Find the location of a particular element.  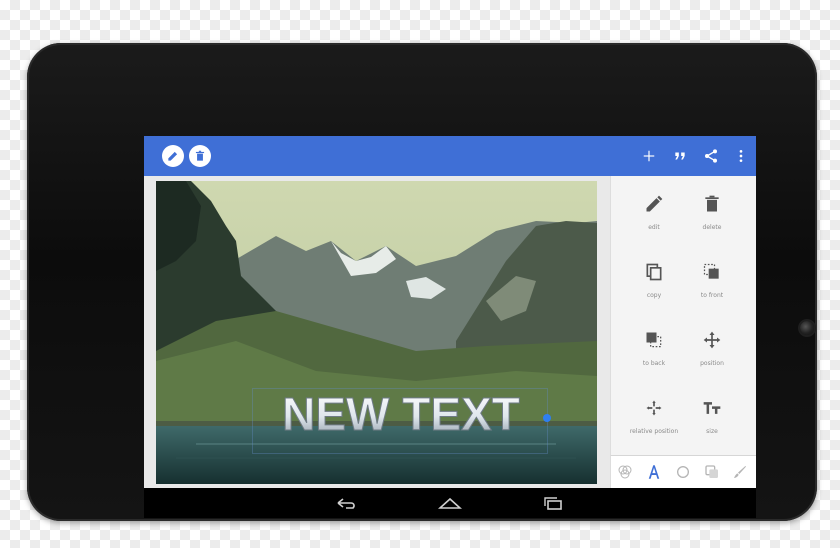

back-icon is located at coordinates (346, 503).